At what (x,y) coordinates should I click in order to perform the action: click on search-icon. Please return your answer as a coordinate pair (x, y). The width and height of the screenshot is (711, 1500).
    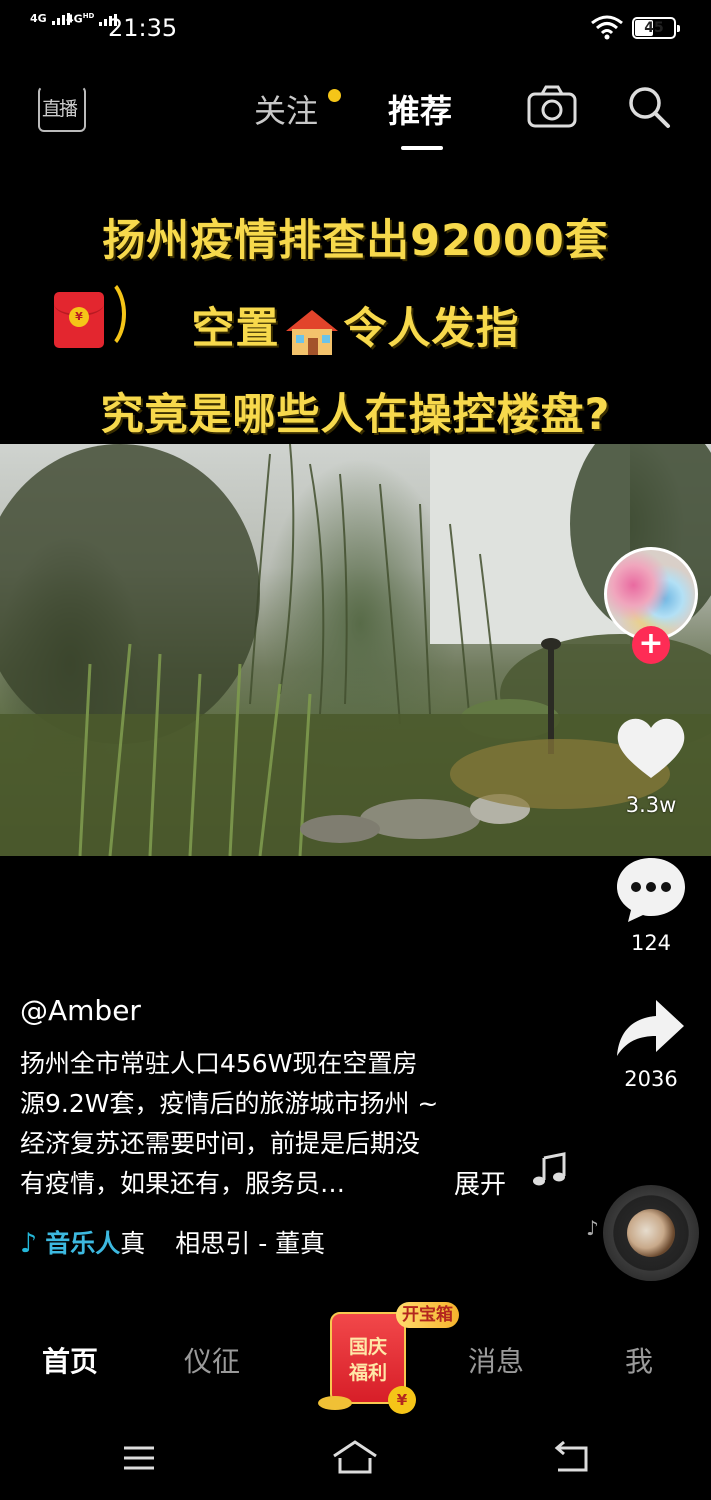
    Looking at the image, I should click on (649, 107).